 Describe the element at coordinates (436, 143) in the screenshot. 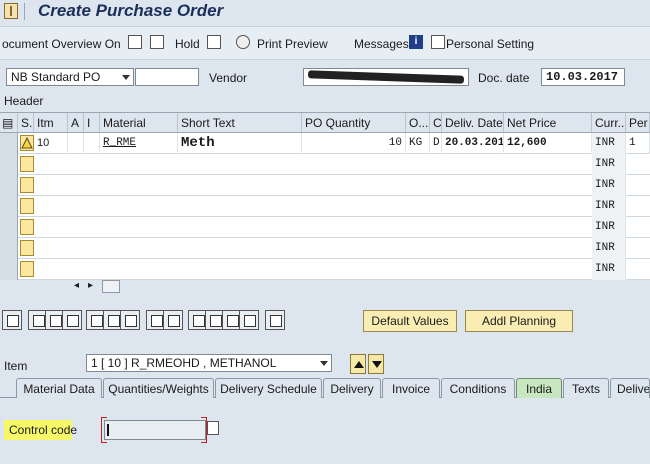

I see `date-category-cell: D` at that location.